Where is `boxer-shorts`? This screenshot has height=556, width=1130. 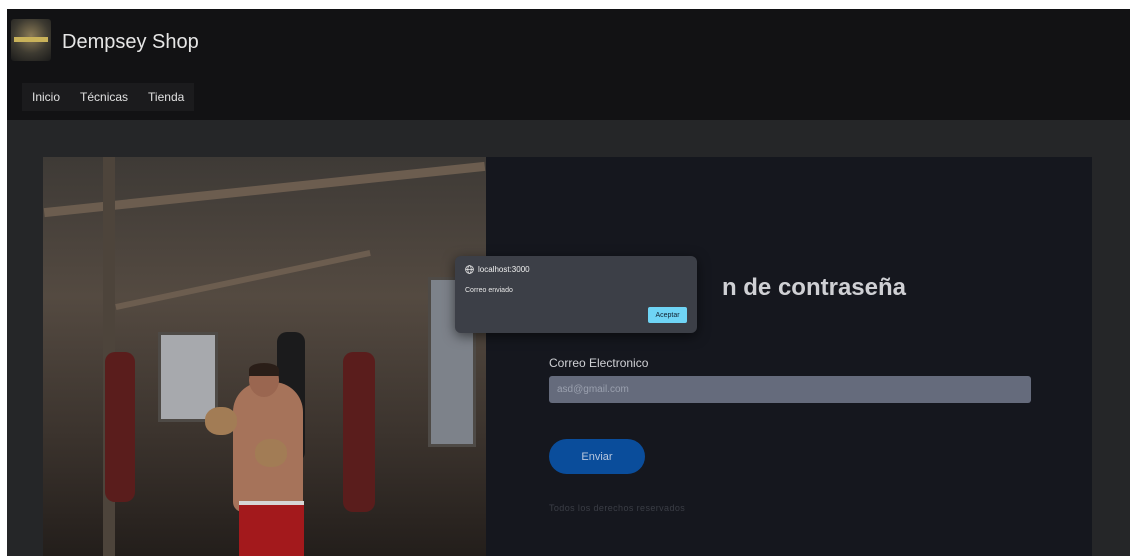 boxer-shorts is located at coordinates (271, 530).